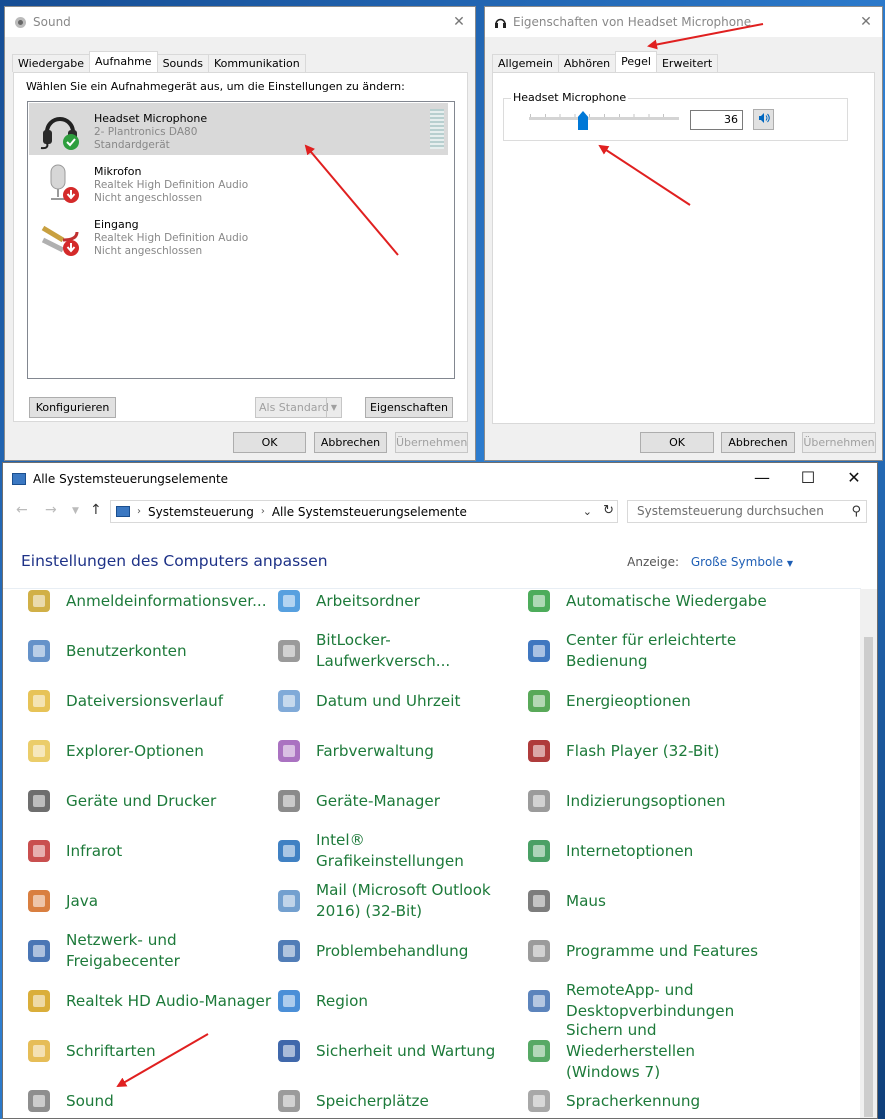 This screenshot has width=885, height=1119. What do you see at coordinates (737, 562) in the screenshot?
I see `view-by-value: Große Symbole` at bounding box center [737, 562].